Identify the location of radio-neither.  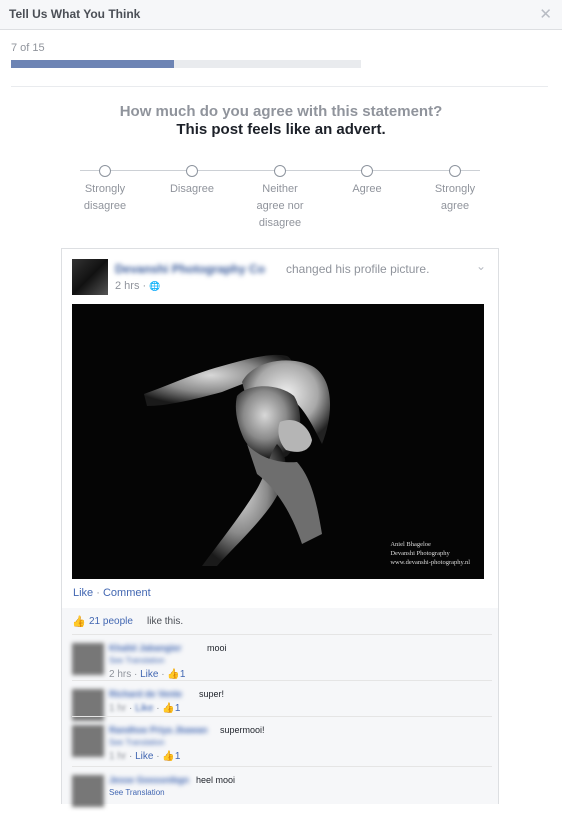
(280, 171).